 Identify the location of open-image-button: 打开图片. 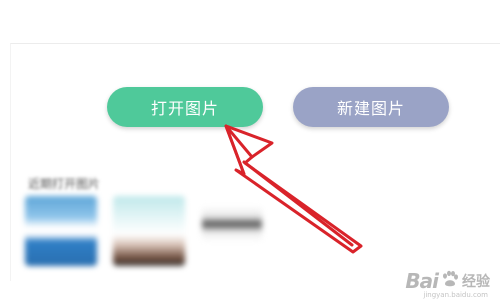
(185, 107).